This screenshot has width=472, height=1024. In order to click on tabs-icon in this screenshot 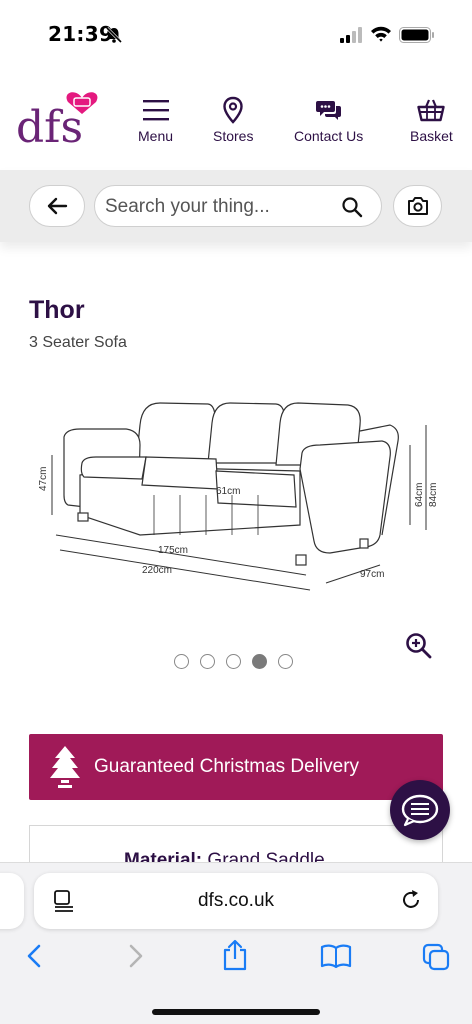, I will do `click(436, 957)`.